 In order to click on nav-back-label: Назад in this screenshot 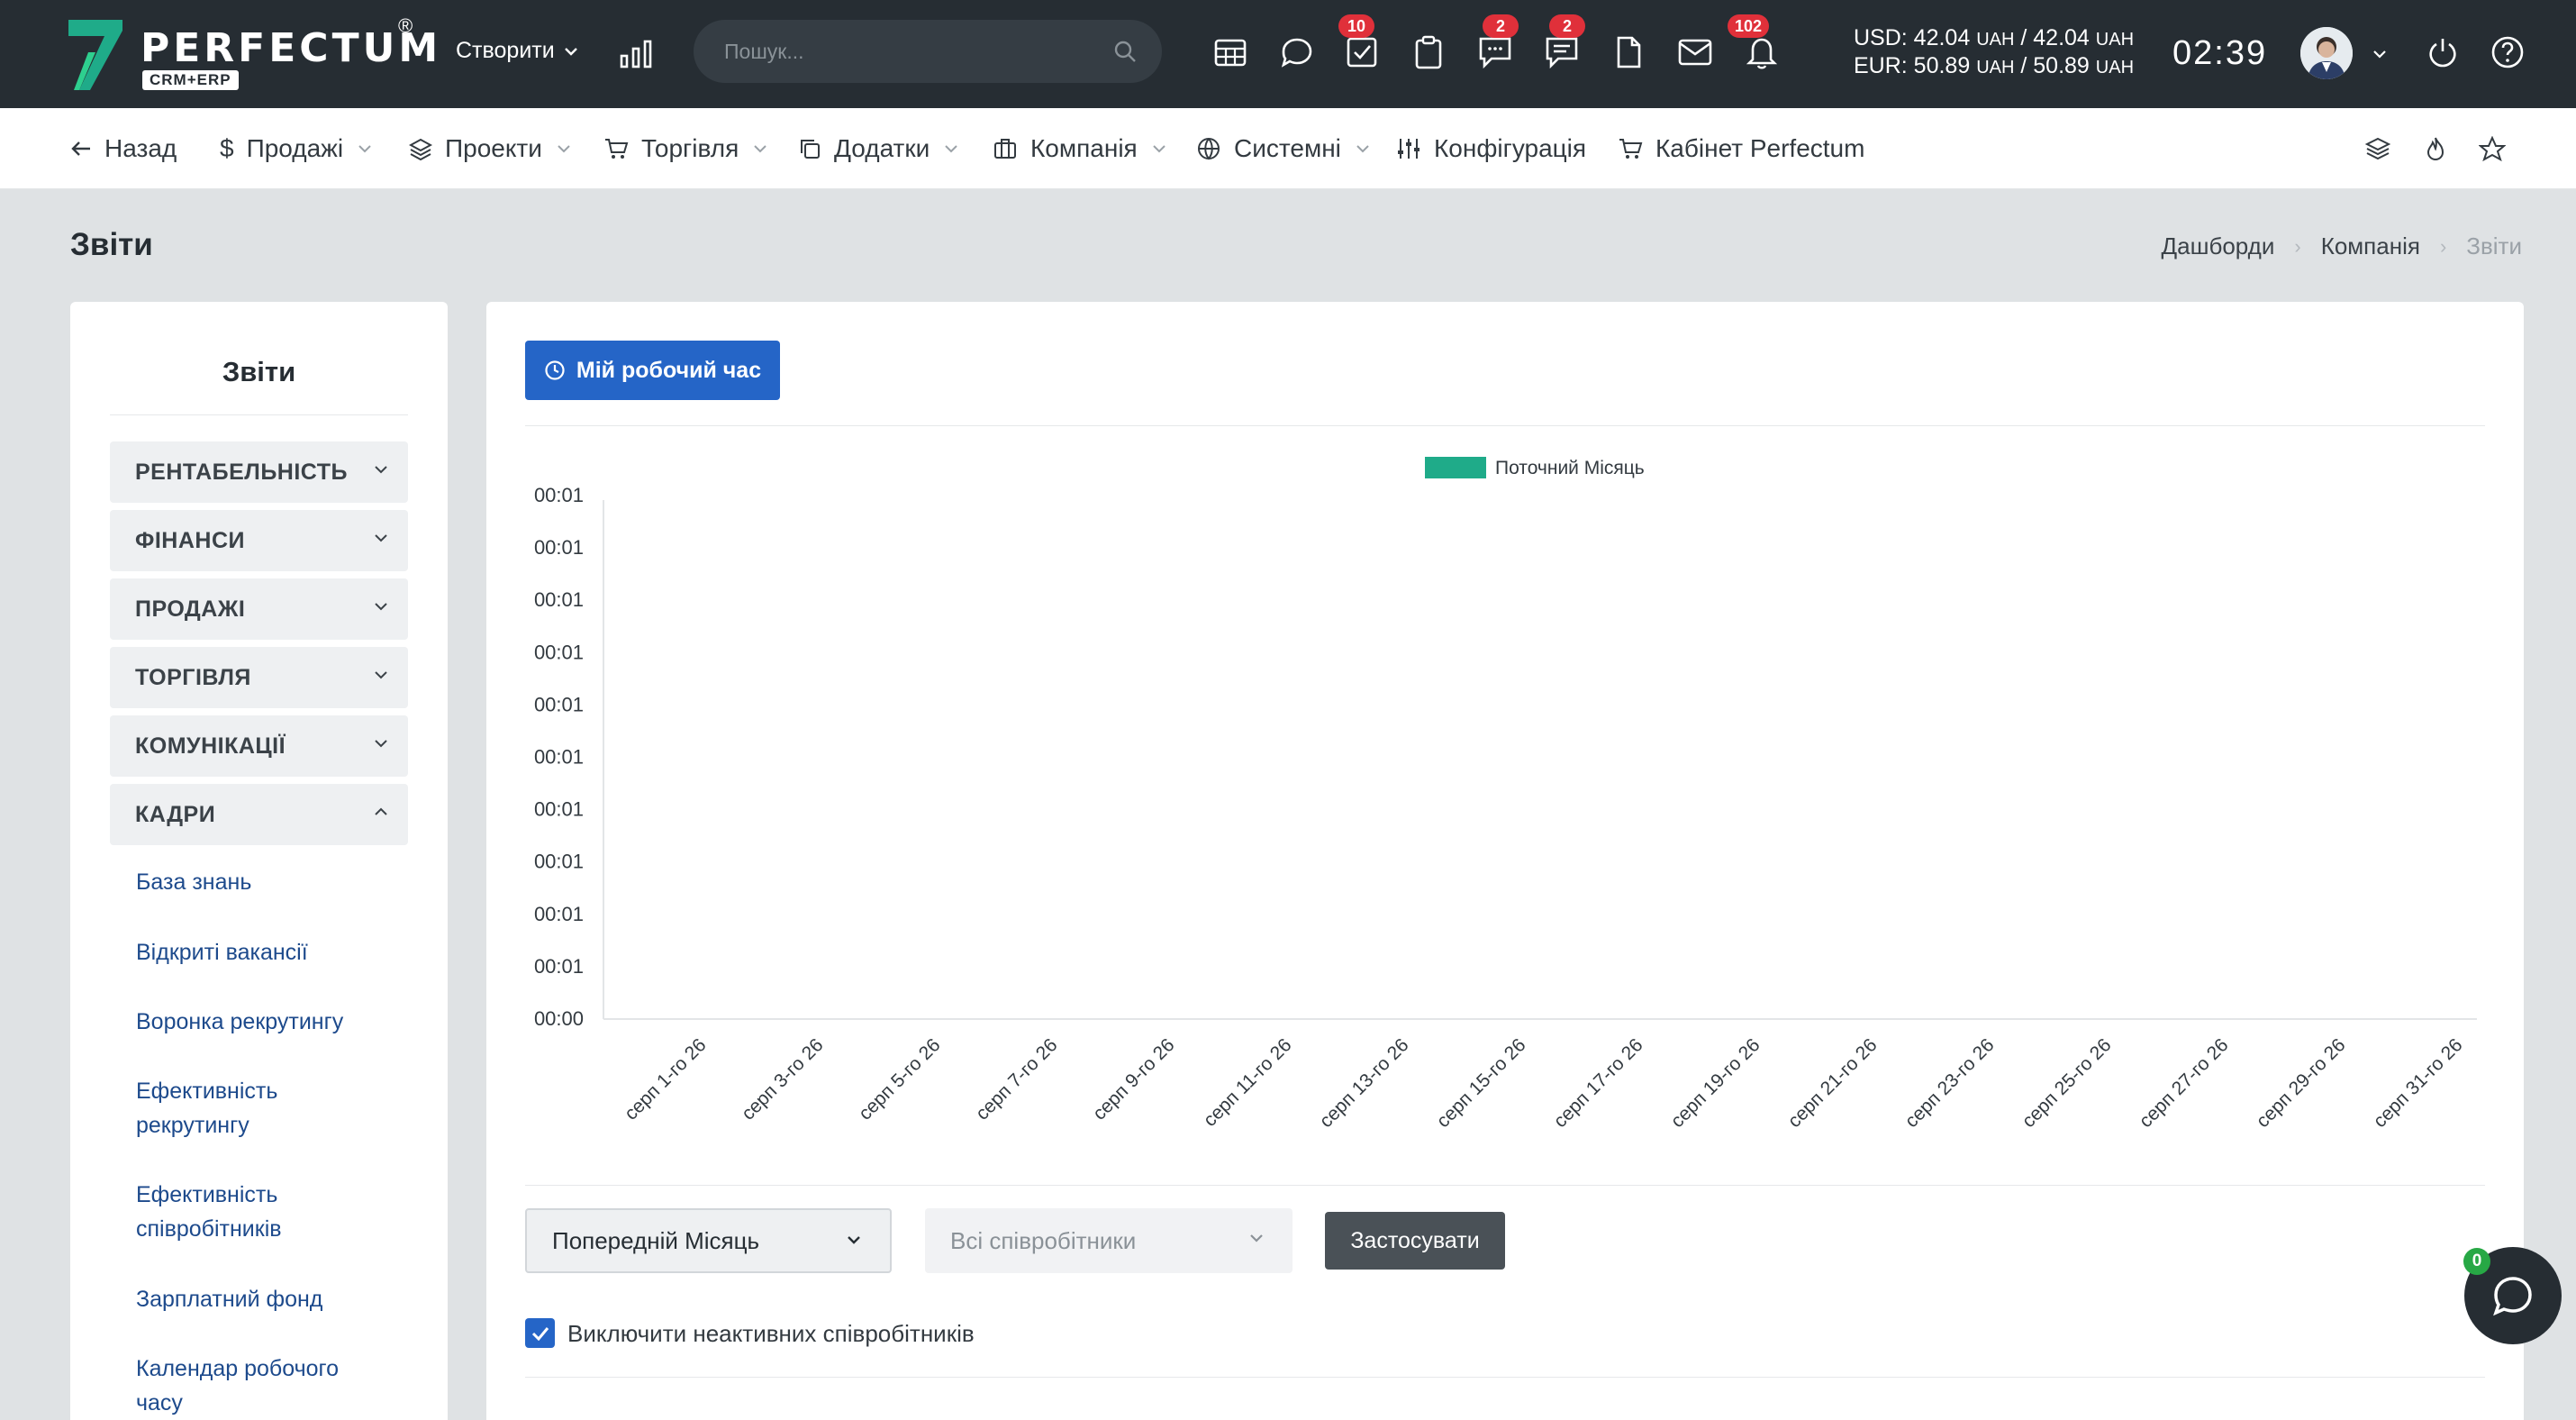, I will do `click(140, 148)`.